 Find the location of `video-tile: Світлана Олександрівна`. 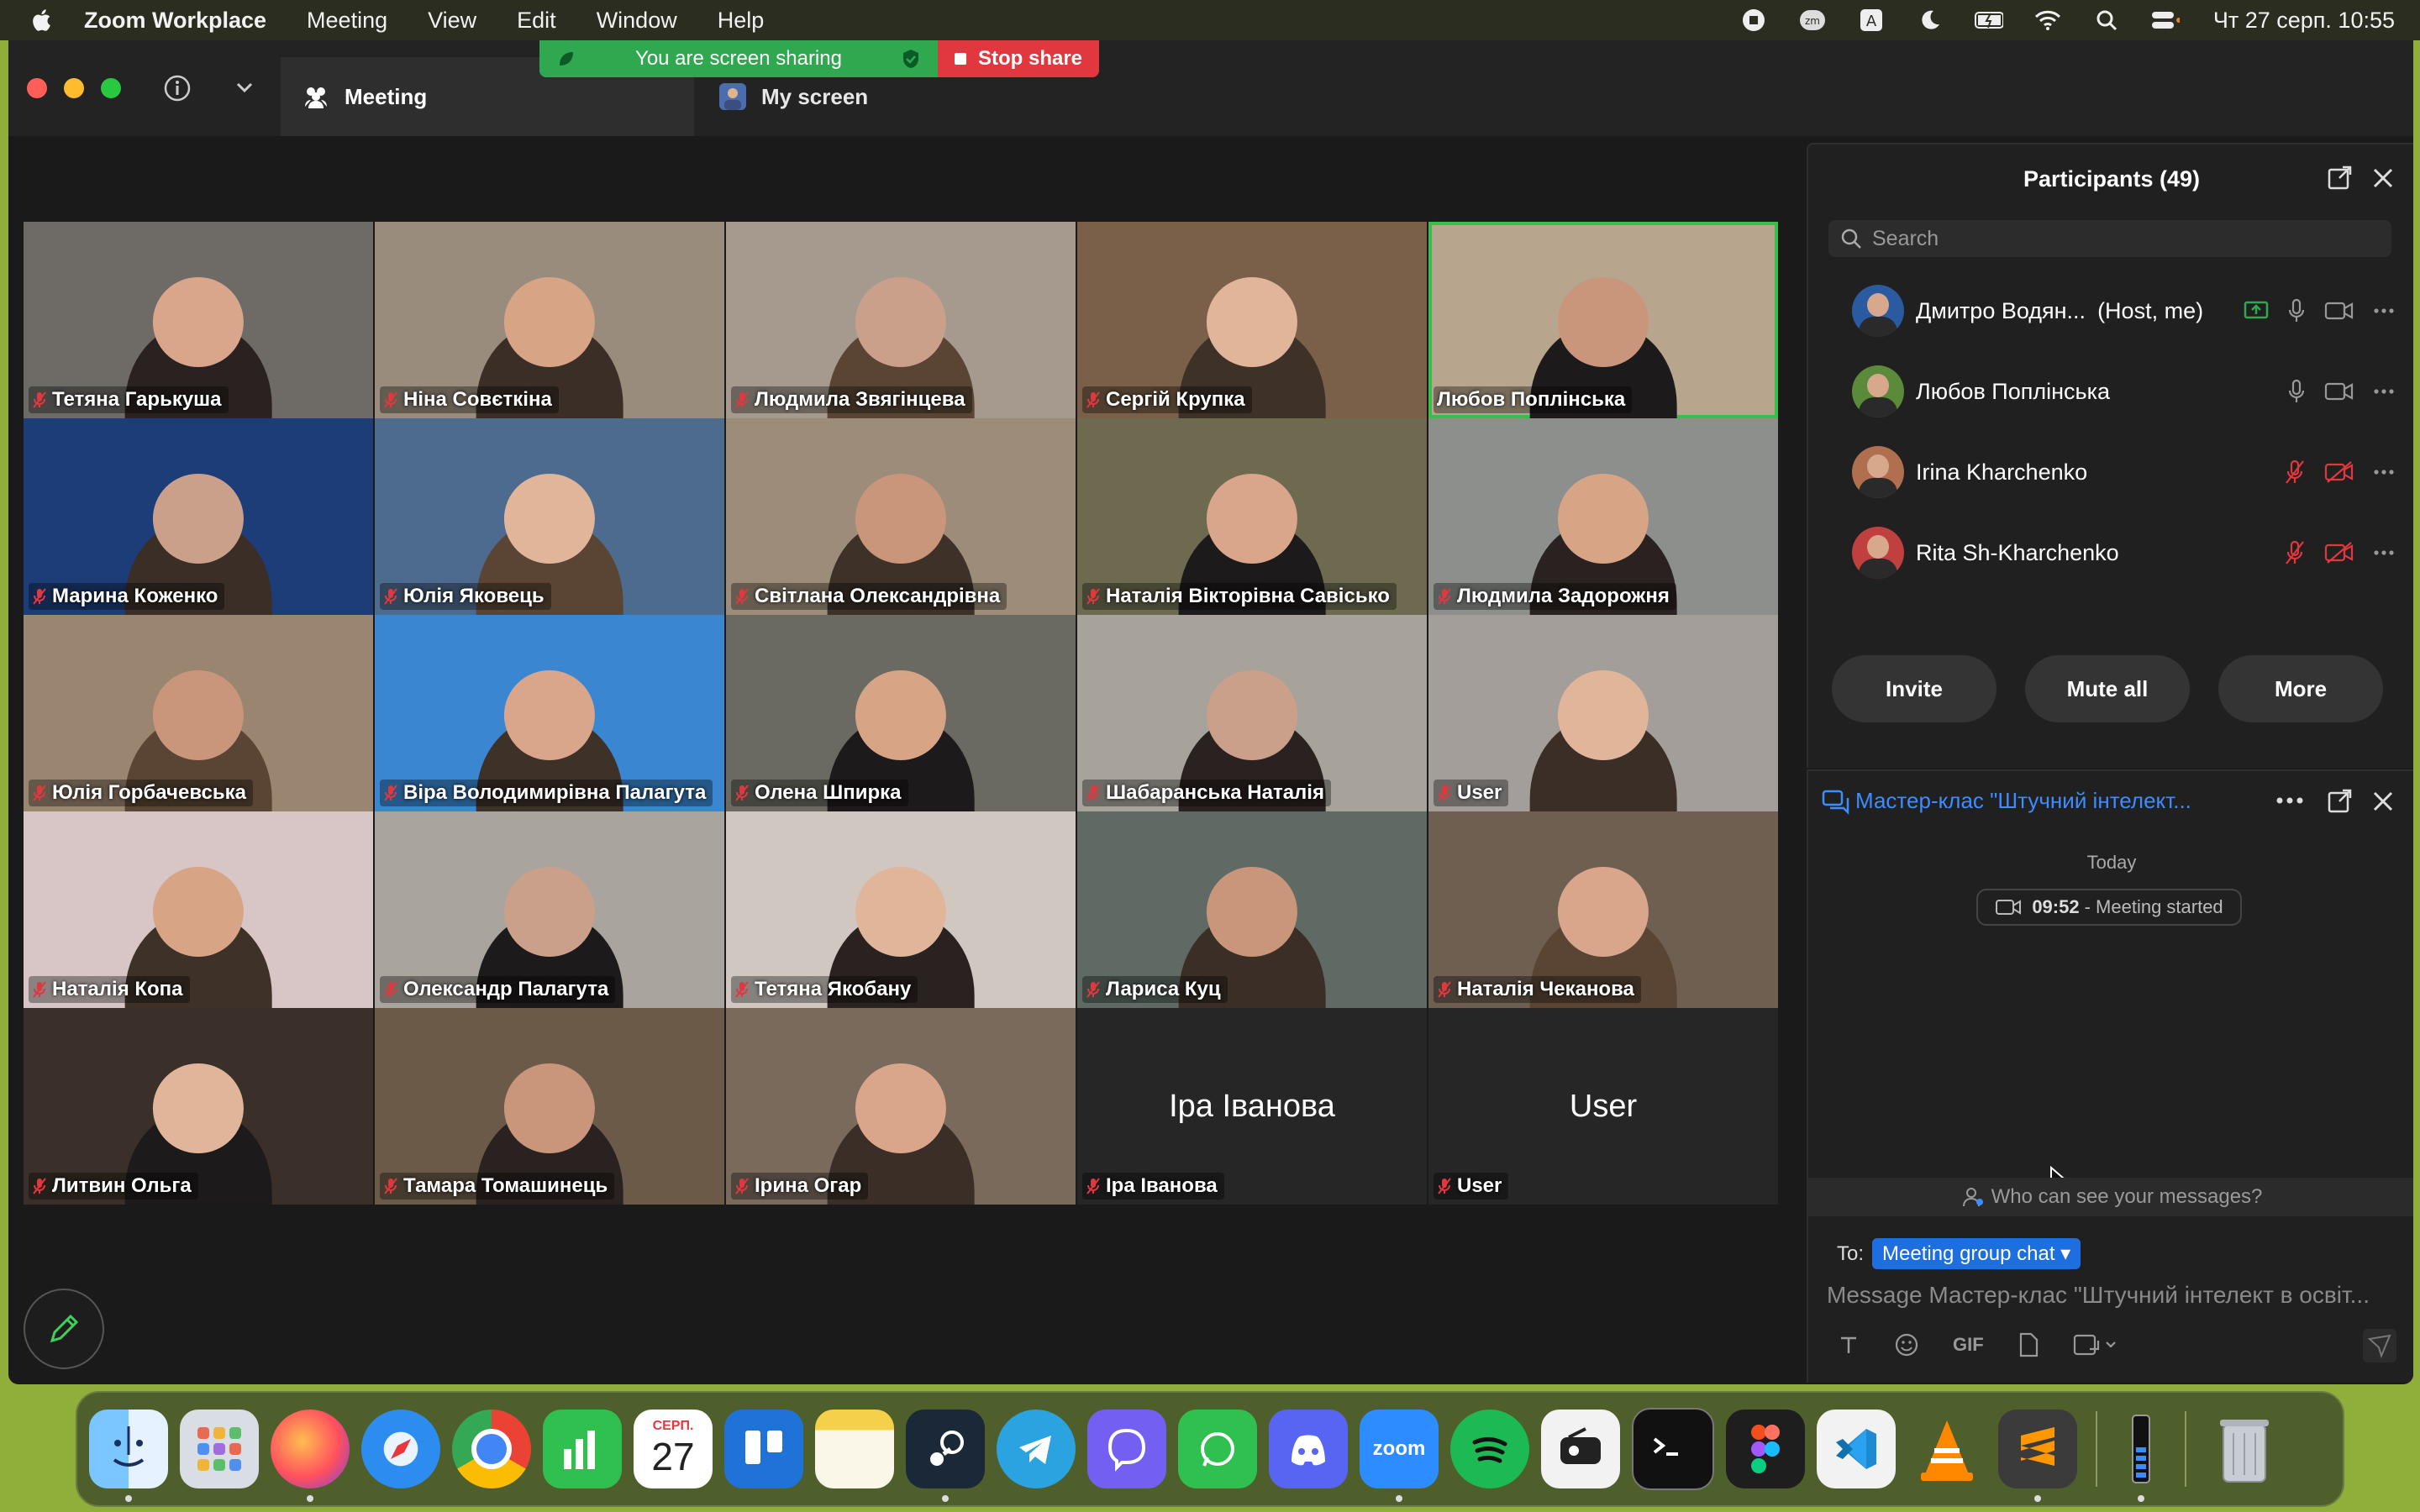

video-tile: Світлана Олександрівна is located at coordinates (901, 516).